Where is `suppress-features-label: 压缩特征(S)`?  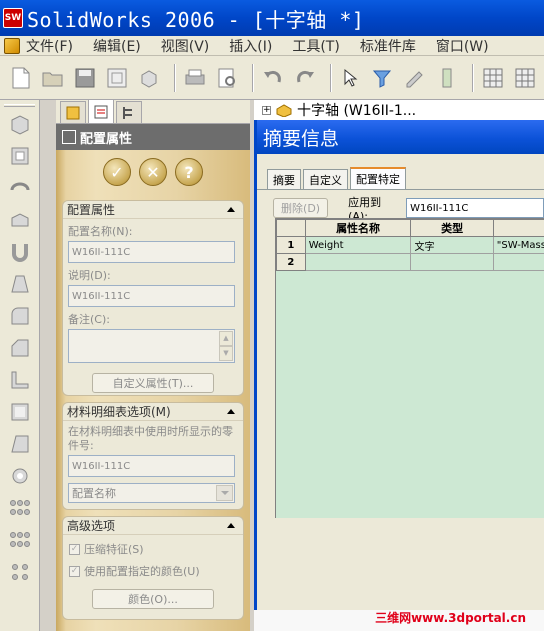 suppress-features-label: 压缩特征(S) is located at coordinates (114, 549).